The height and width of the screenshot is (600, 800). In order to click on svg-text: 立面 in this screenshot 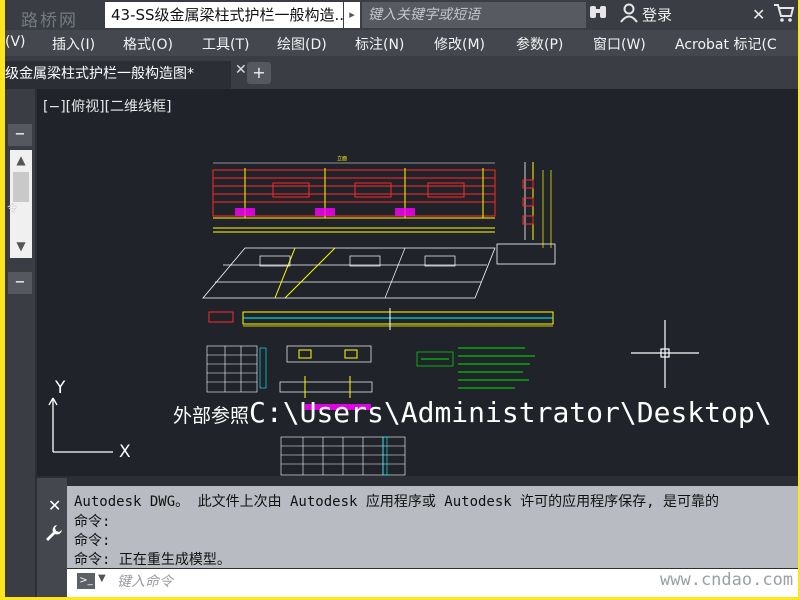, I will do `click(342, 158)`.